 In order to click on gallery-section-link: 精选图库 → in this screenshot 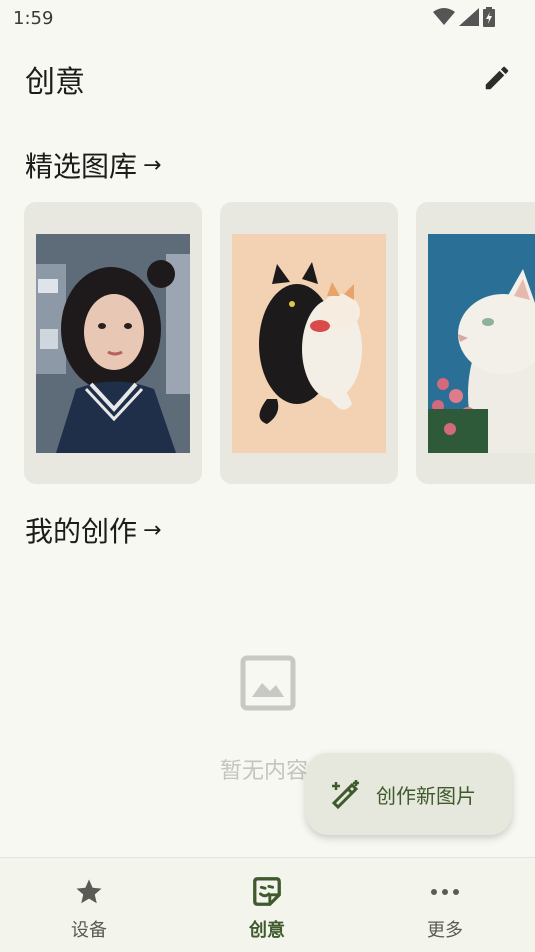, I will do `click(93, 165)`.